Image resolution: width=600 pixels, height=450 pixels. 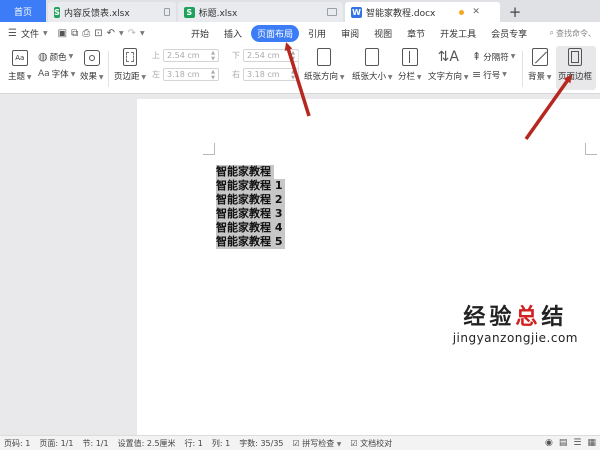 I want to click on right-margin-label: 右, so click(x=236, y=74).